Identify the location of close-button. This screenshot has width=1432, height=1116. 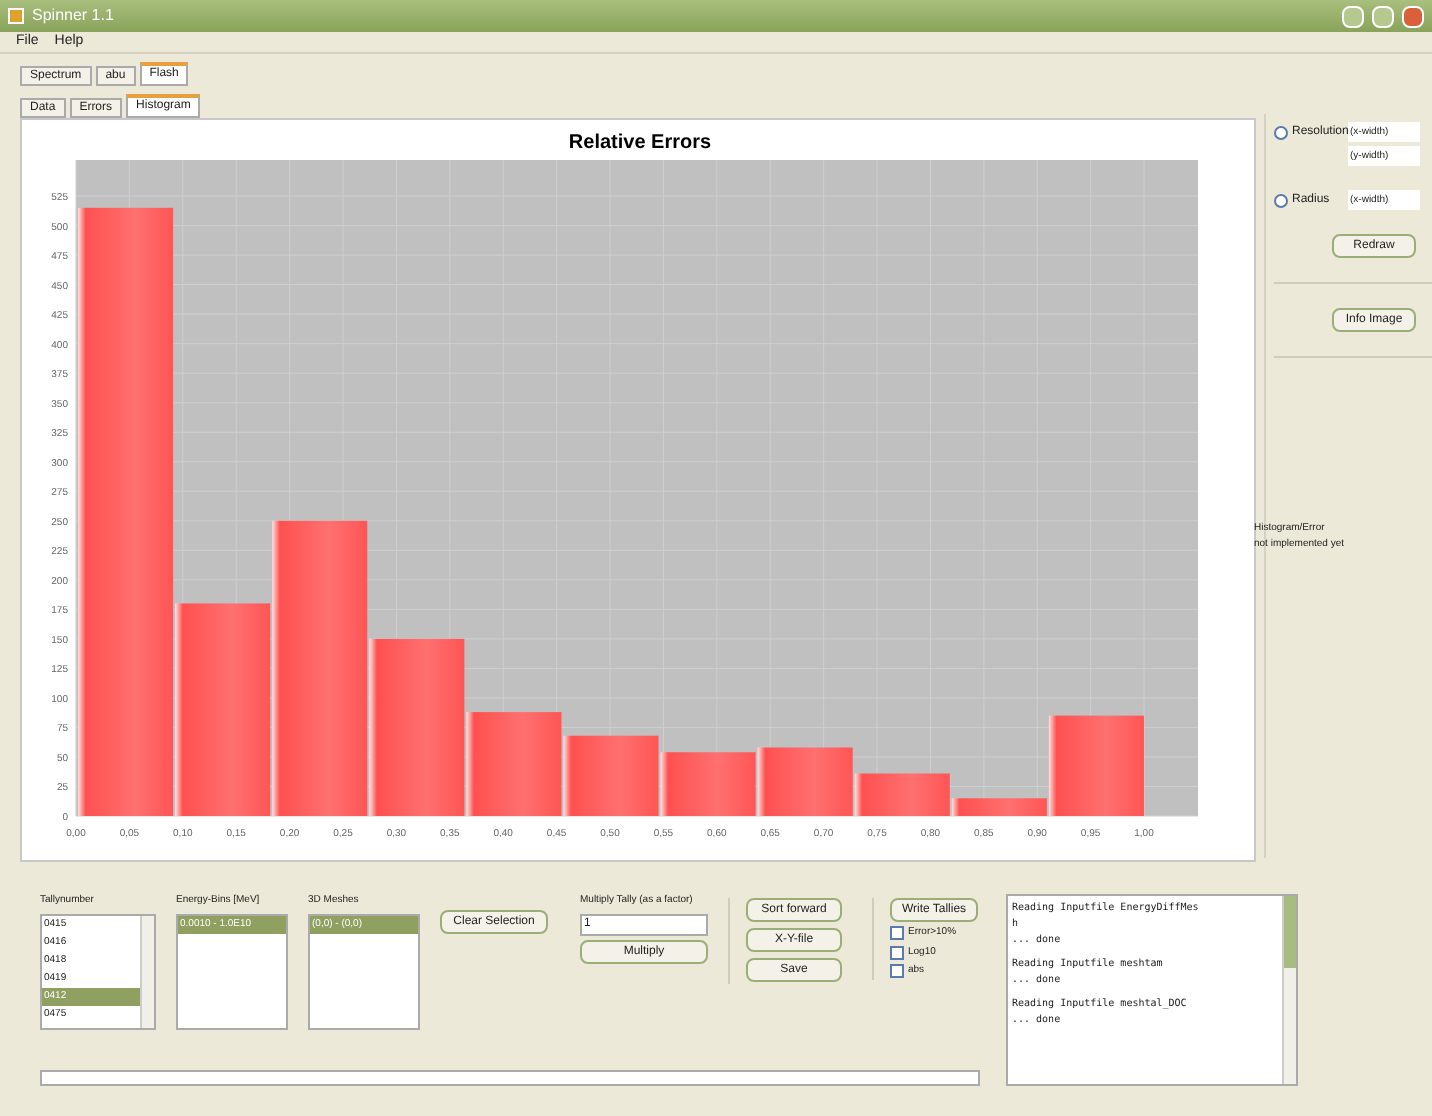
(1413, 16).